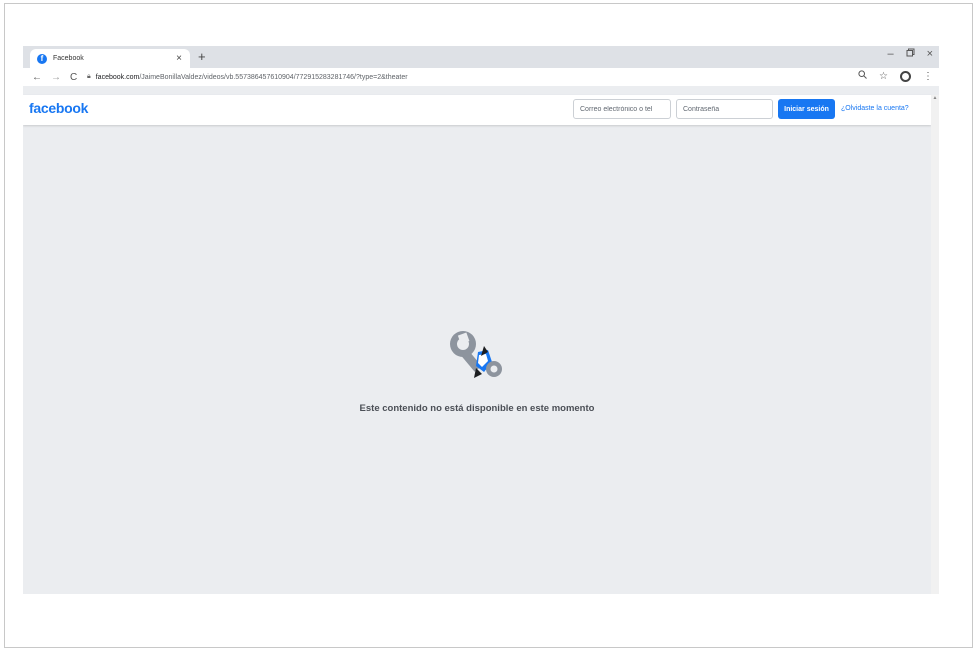 The height and width of the screenshot is (651, 978). Describe the element at coordinates (117, 77) in the screenshot. I see `url-host: facebook.com` at that location.